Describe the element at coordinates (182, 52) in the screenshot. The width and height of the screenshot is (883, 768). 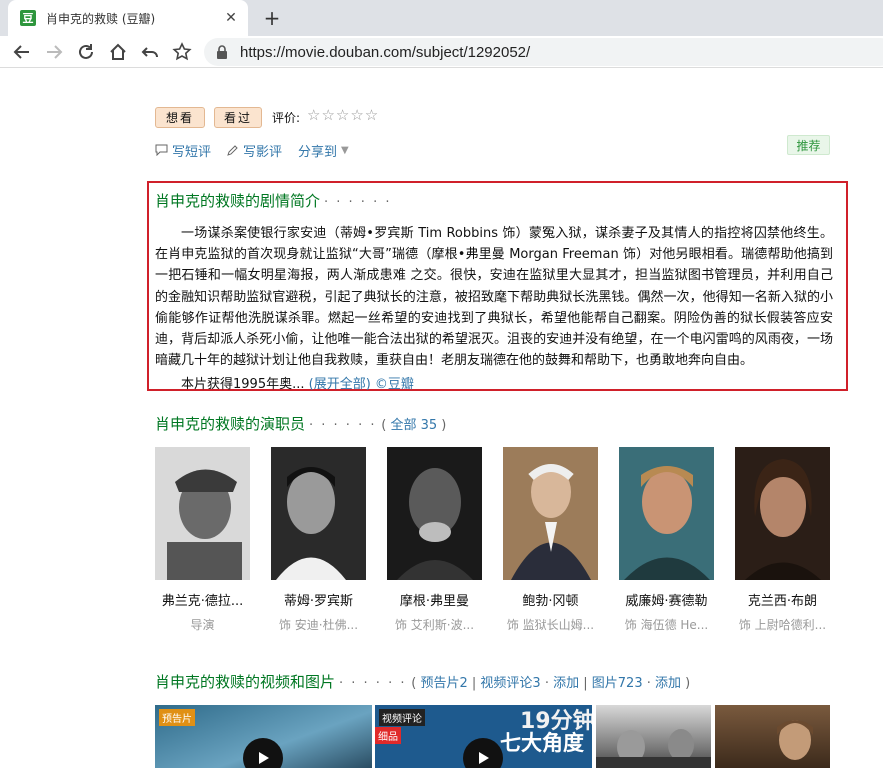
I see `bookmark-star-icon` at that location.